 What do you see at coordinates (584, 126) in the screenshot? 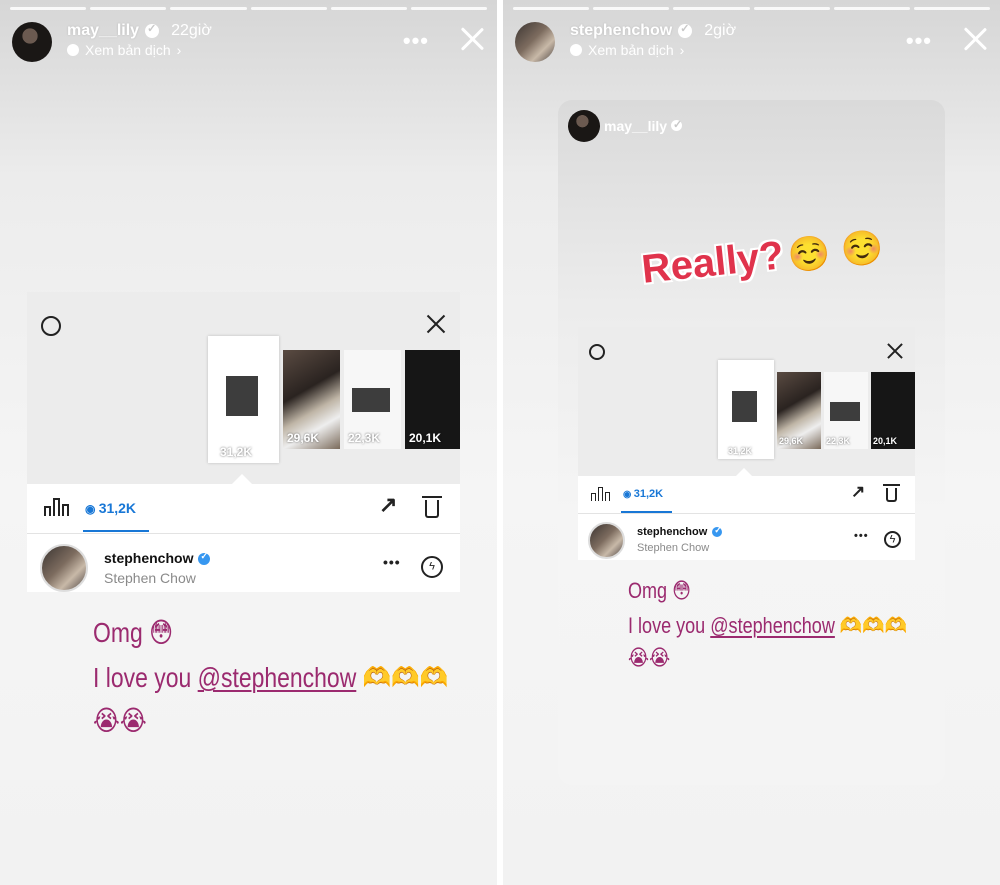
I see `shared-story-avatar` at bounding box center [584, 126].